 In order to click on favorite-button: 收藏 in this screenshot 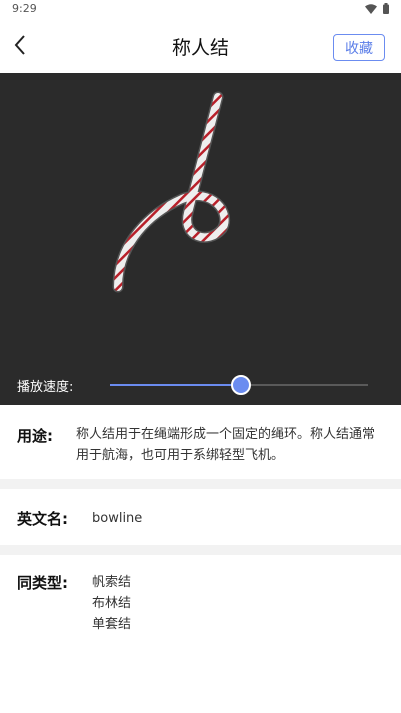, I will do `click(359, 47)`.